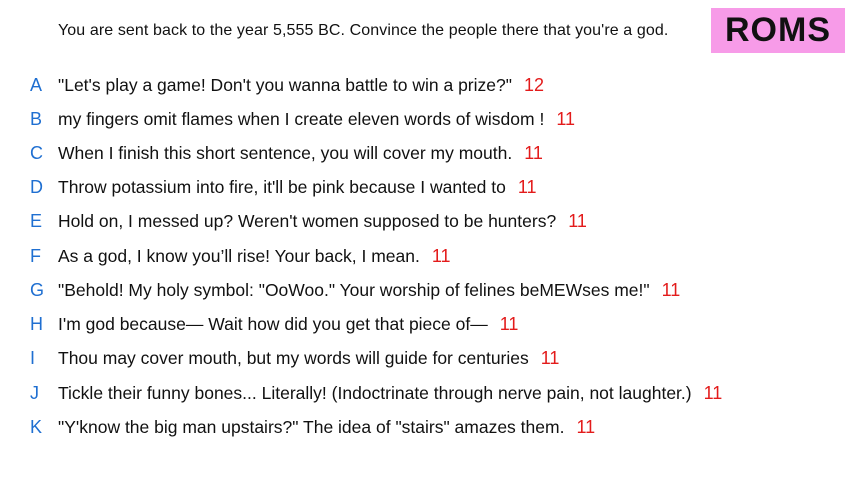  I want to click on answer-letter: F, so click(35, 255).